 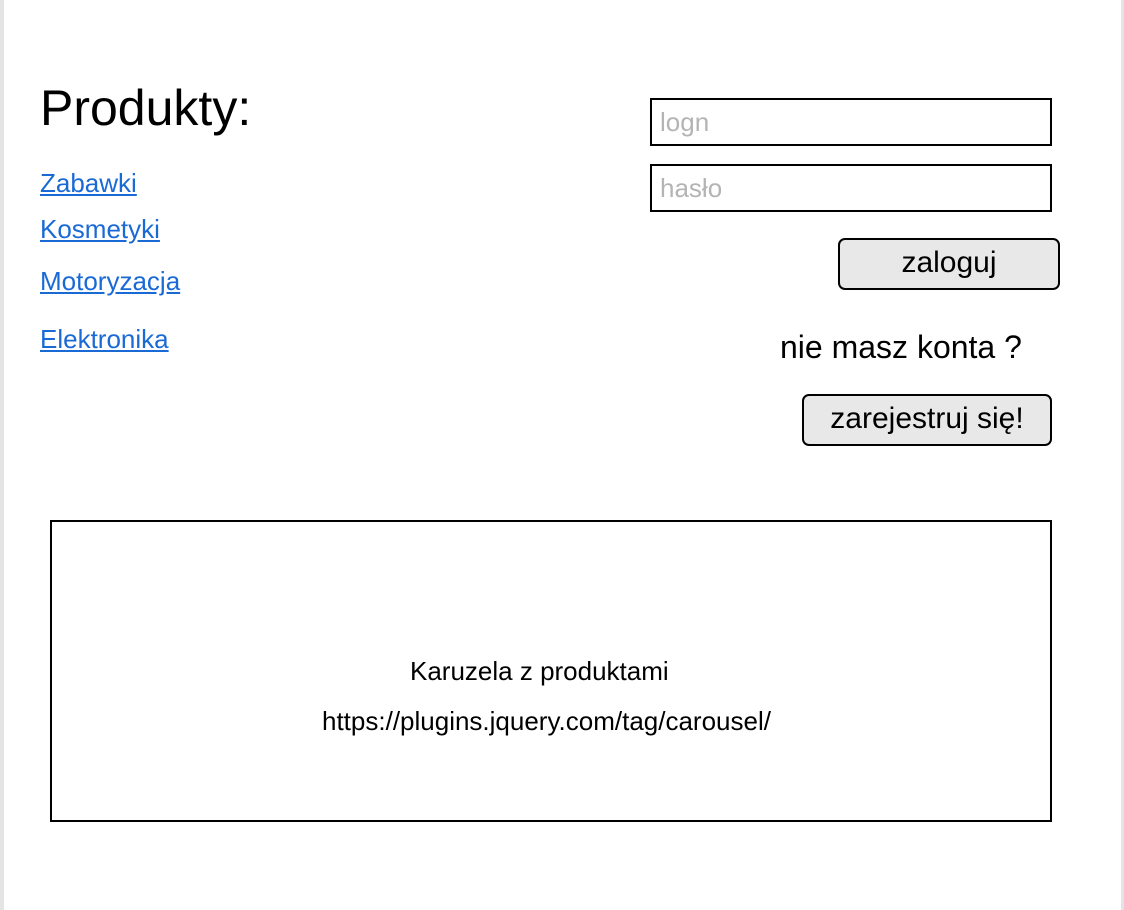 What do you see at coordinates (949, 264) in the screenshot?
I see `login-button: zaloguj` at bounding box center [949, 264].